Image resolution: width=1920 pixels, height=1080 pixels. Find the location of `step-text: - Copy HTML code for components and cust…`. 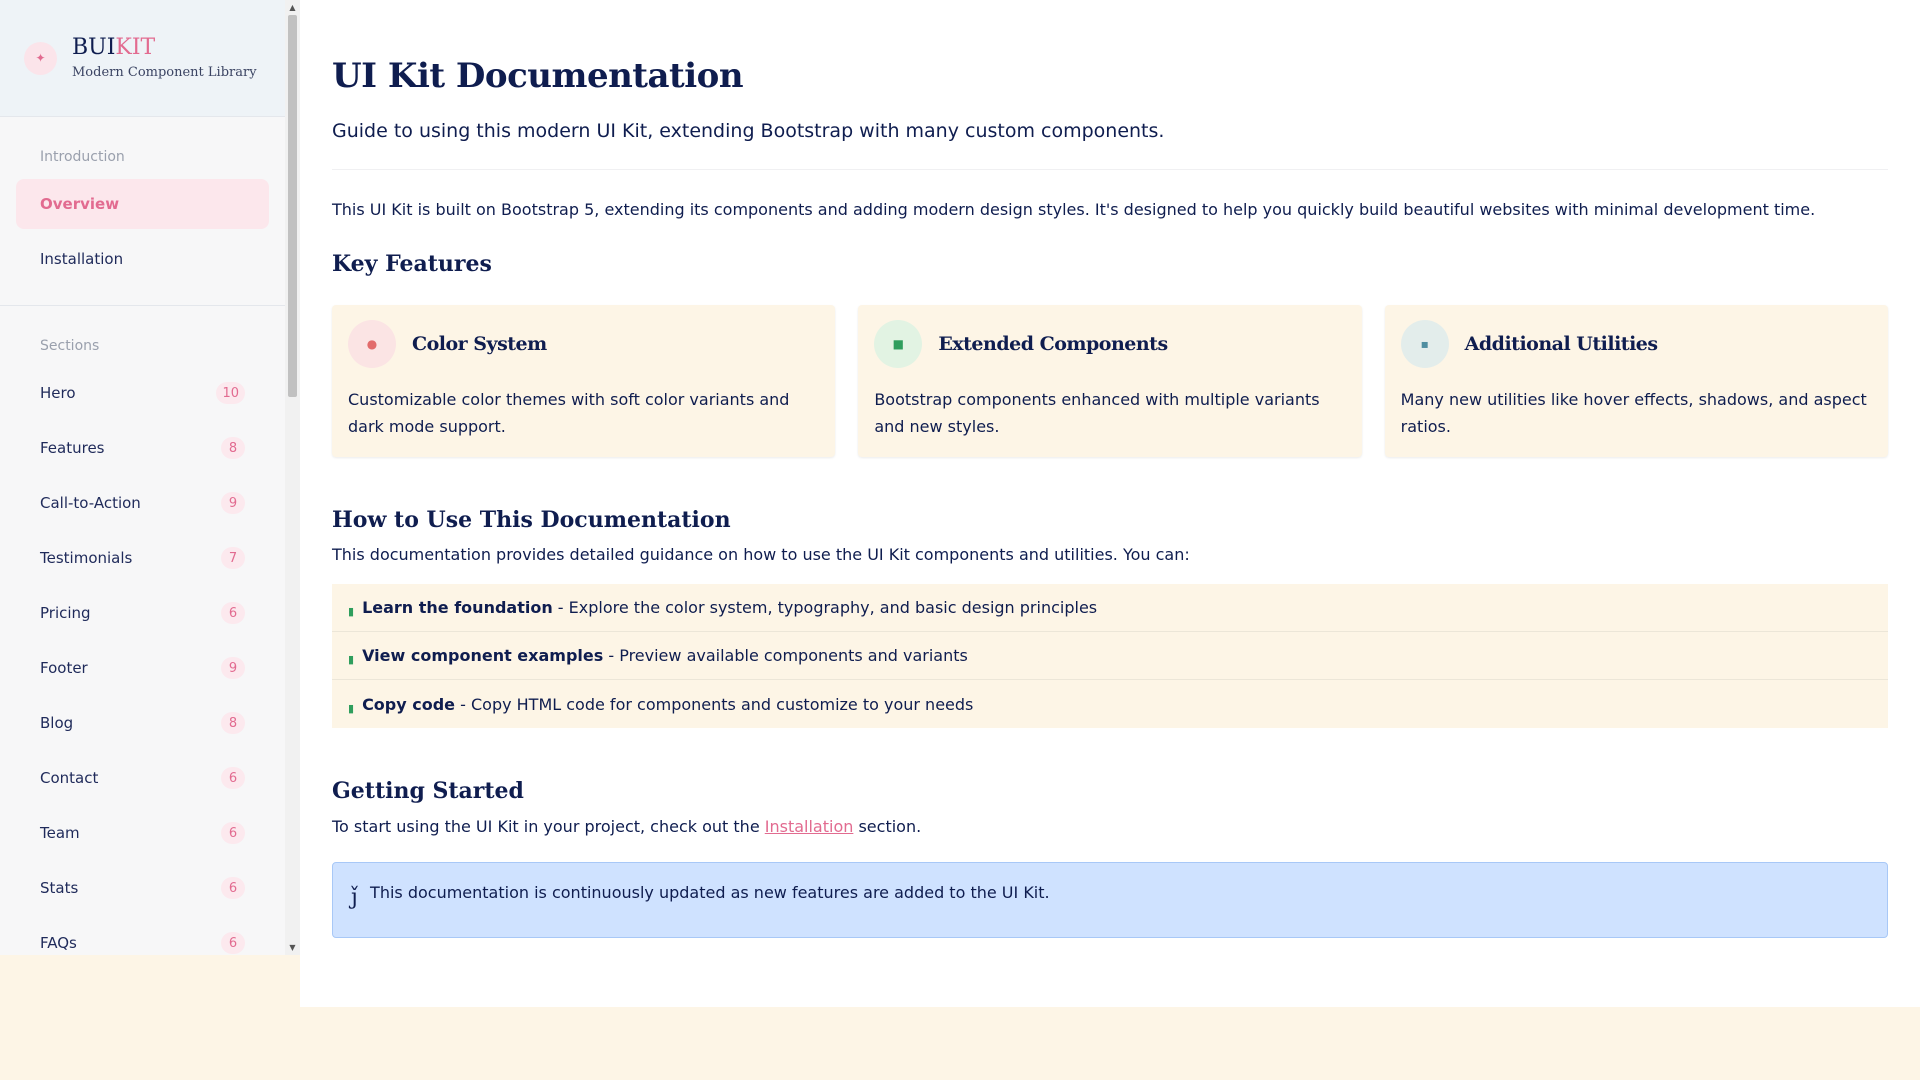

step-text: - Copy HTML code for components and cust… is located at coordinates (714, 704).